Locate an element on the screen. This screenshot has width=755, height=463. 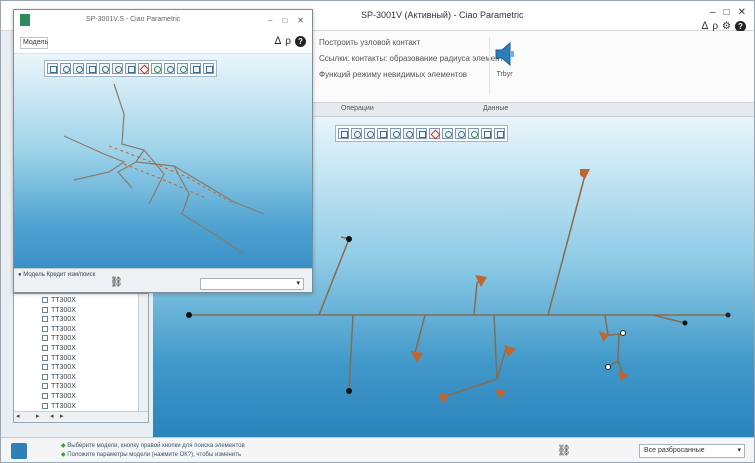
routed-segments is located at coordinates (171, 175).